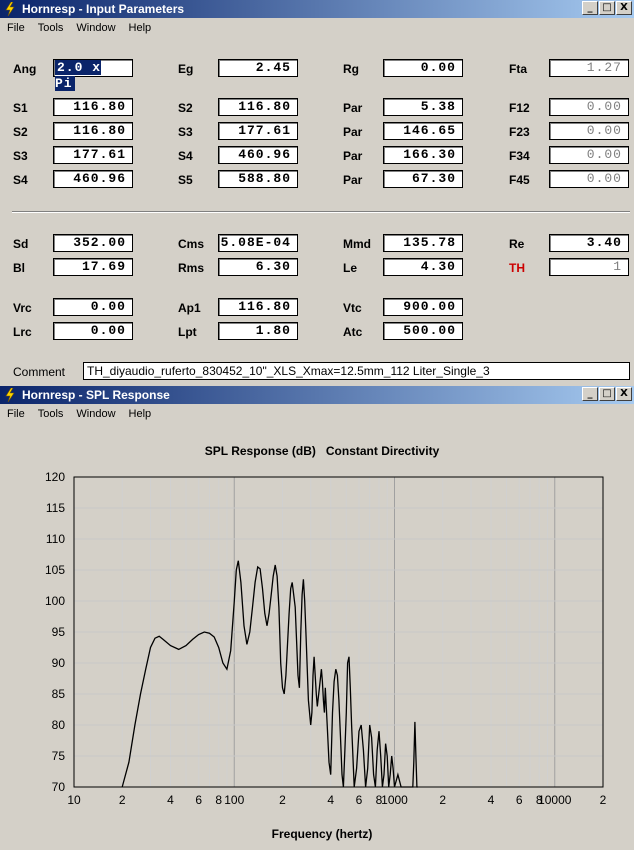 The width and height of the screenshot is (634, 850). I want to click on le-field: 4.30, so click(423, 267).